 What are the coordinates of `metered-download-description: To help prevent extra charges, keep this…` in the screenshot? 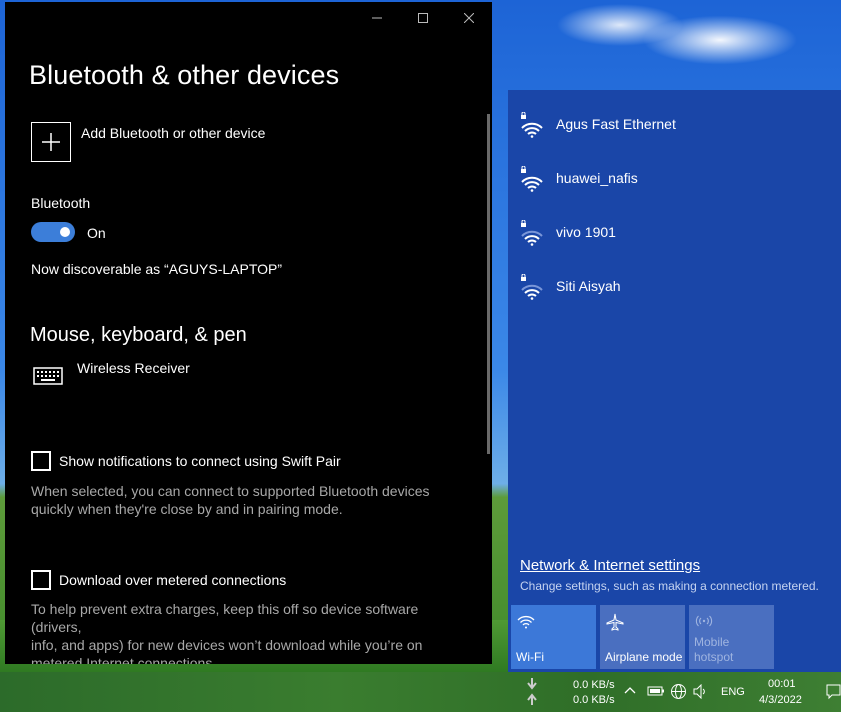 It's located at (251, 632).